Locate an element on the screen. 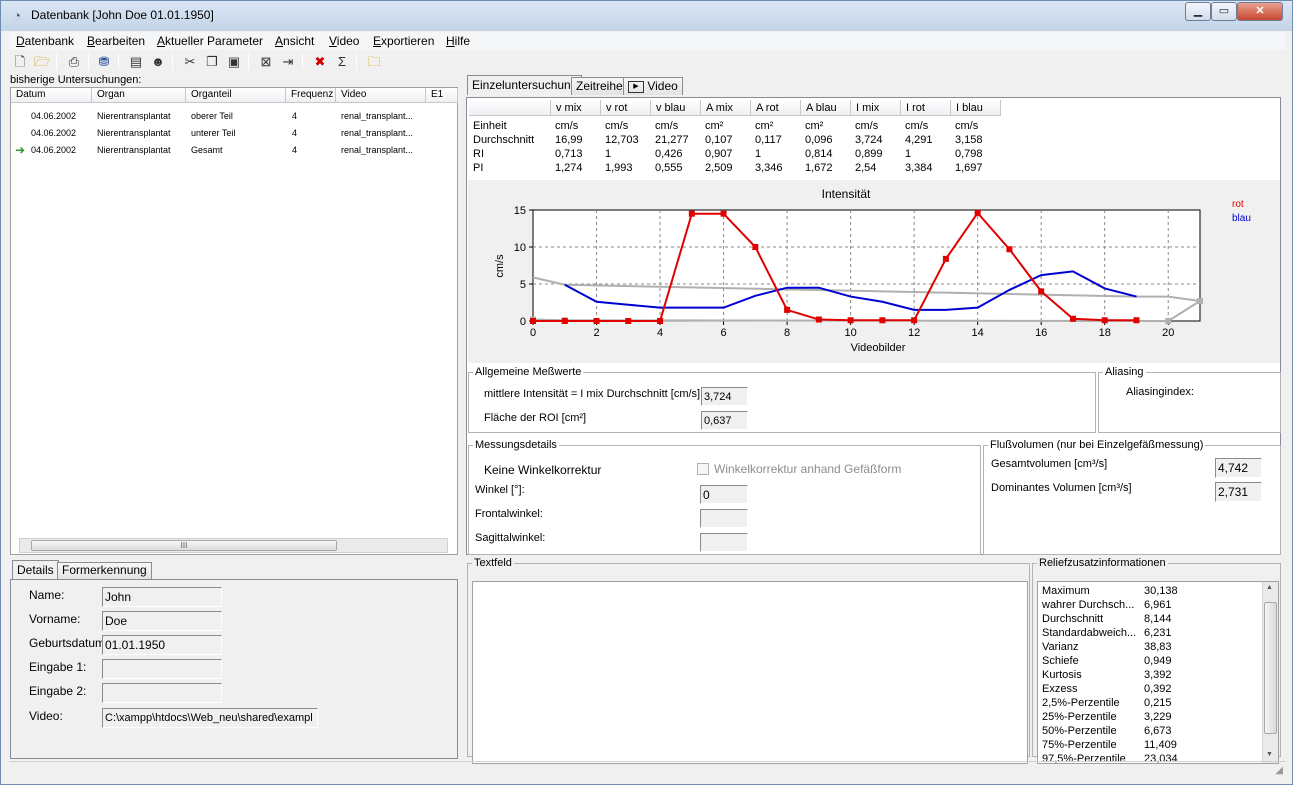 The height and width of the screenshot is (785, 1293). textfeld-textarea is located at coordinates (750, 672).